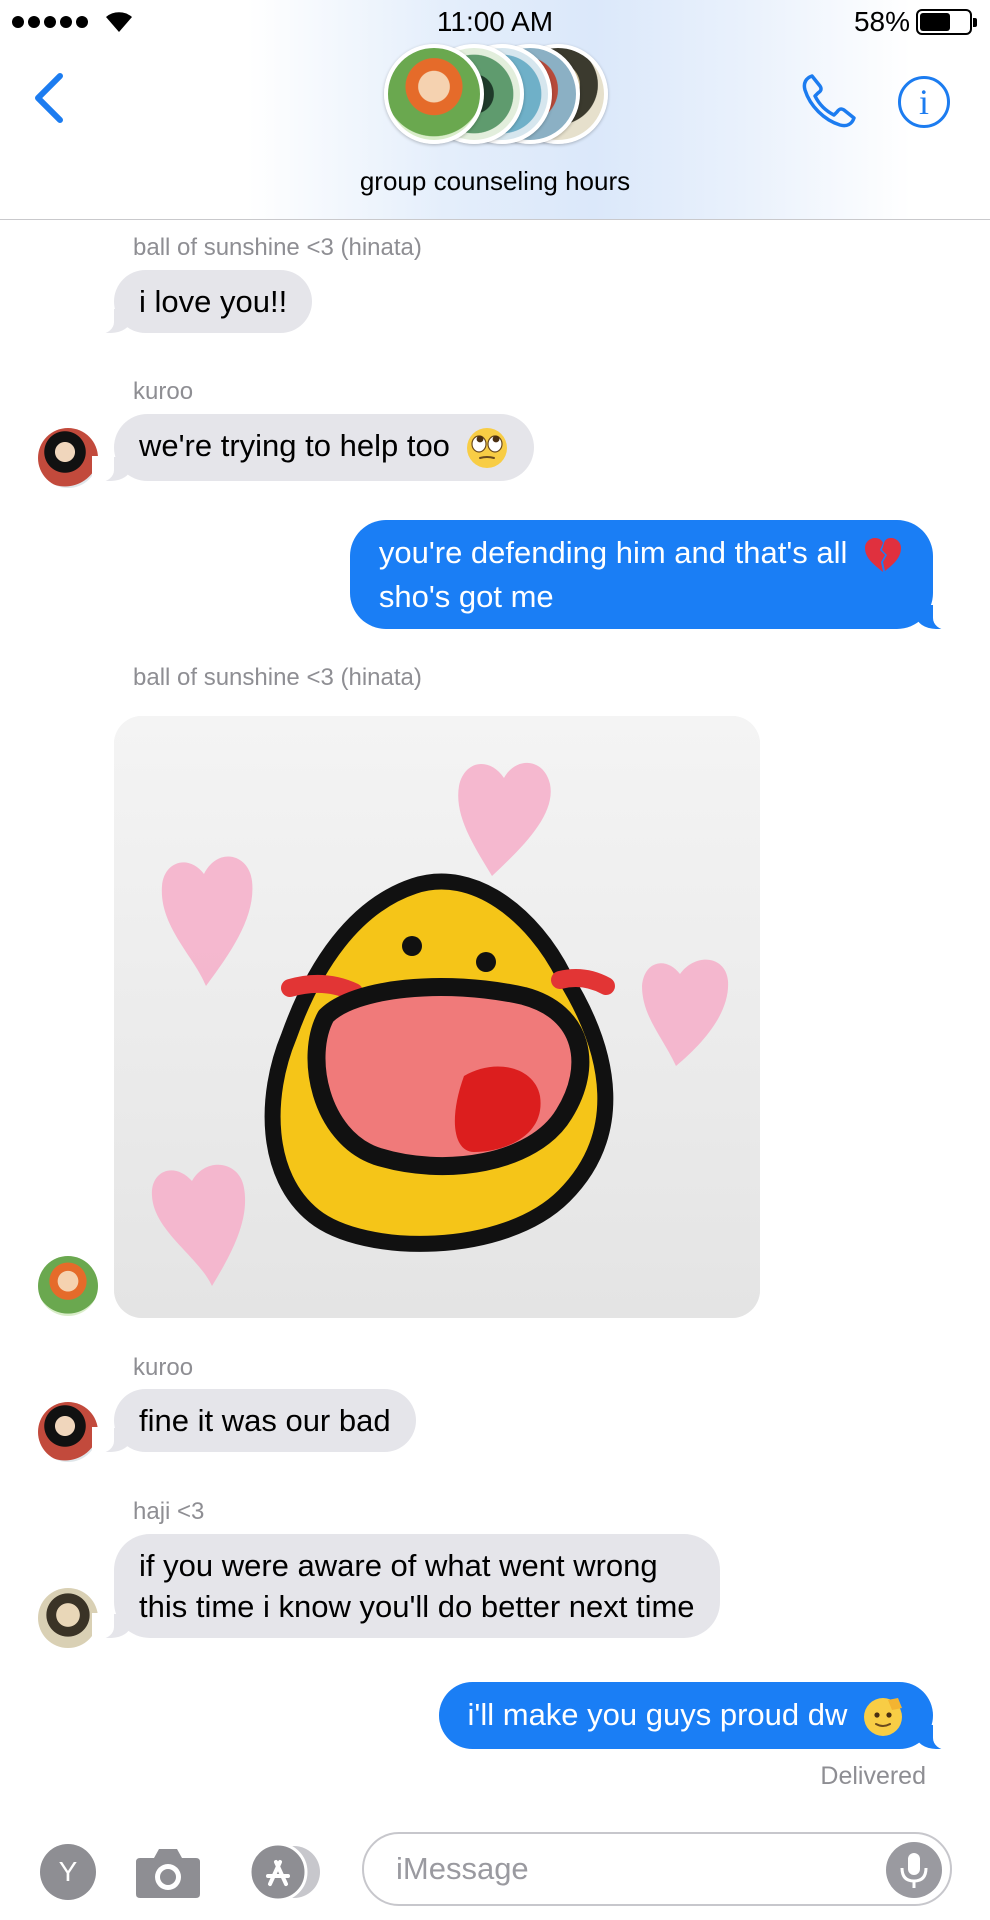 This screenshot has width=990, height=1920. I want to click on phone-call-icon, so click(829, 101).